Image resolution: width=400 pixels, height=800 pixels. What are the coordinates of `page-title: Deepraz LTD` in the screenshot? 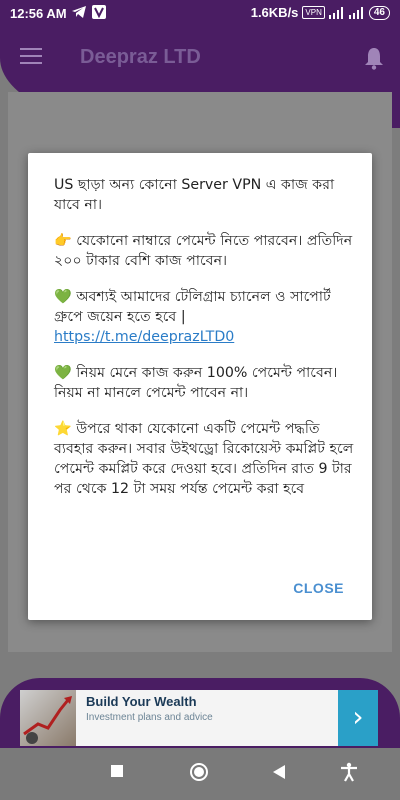 It's located at (140, 57).